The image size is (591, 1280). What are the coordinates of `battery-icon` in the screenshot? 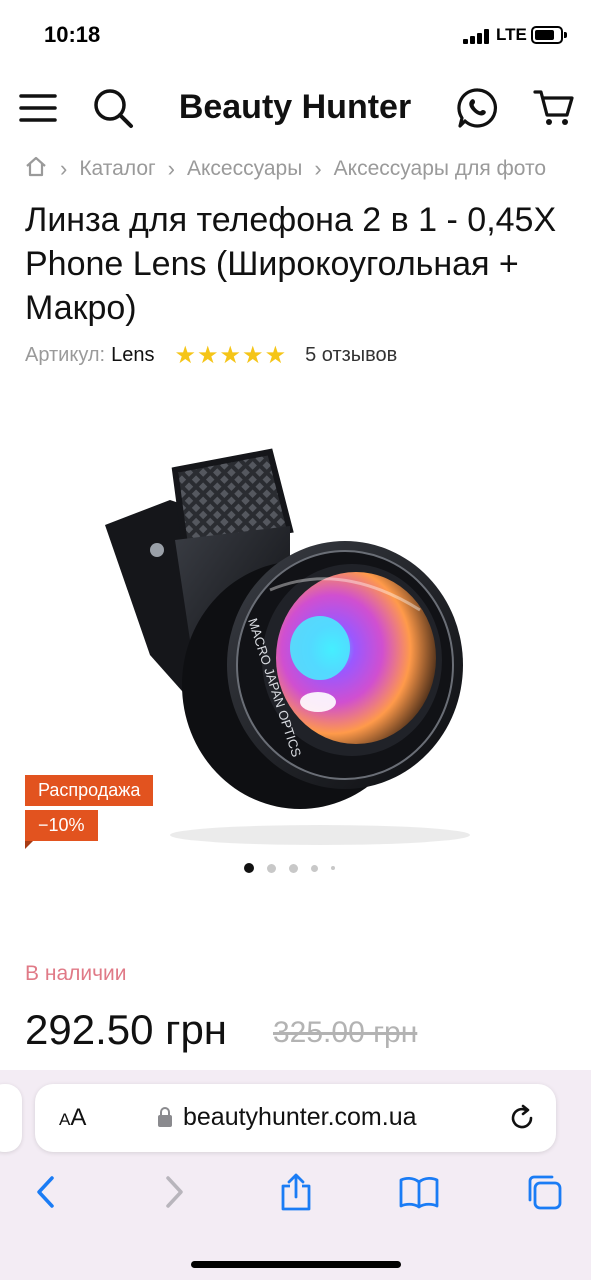 It's located at (549, 35).